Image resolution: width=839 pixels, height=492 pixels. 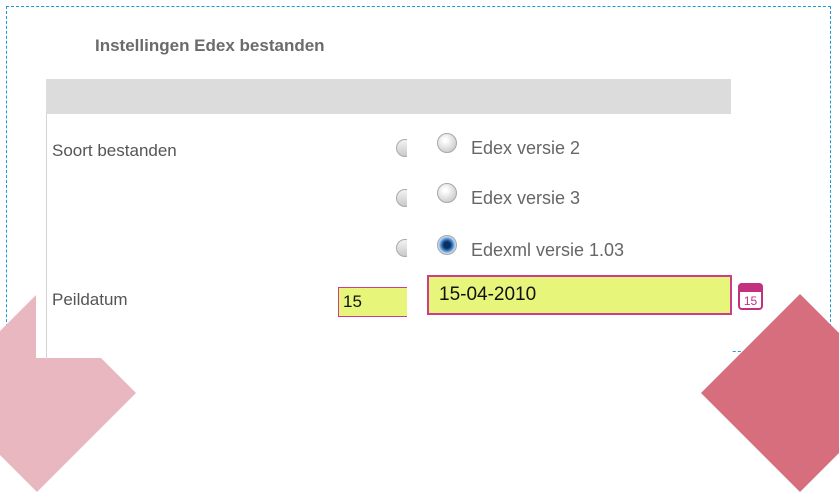 What do you see at coordinates (90, 299) in the screenshot?
I see `peildatum-label: Peildatum` at bounding box center [90, 299].